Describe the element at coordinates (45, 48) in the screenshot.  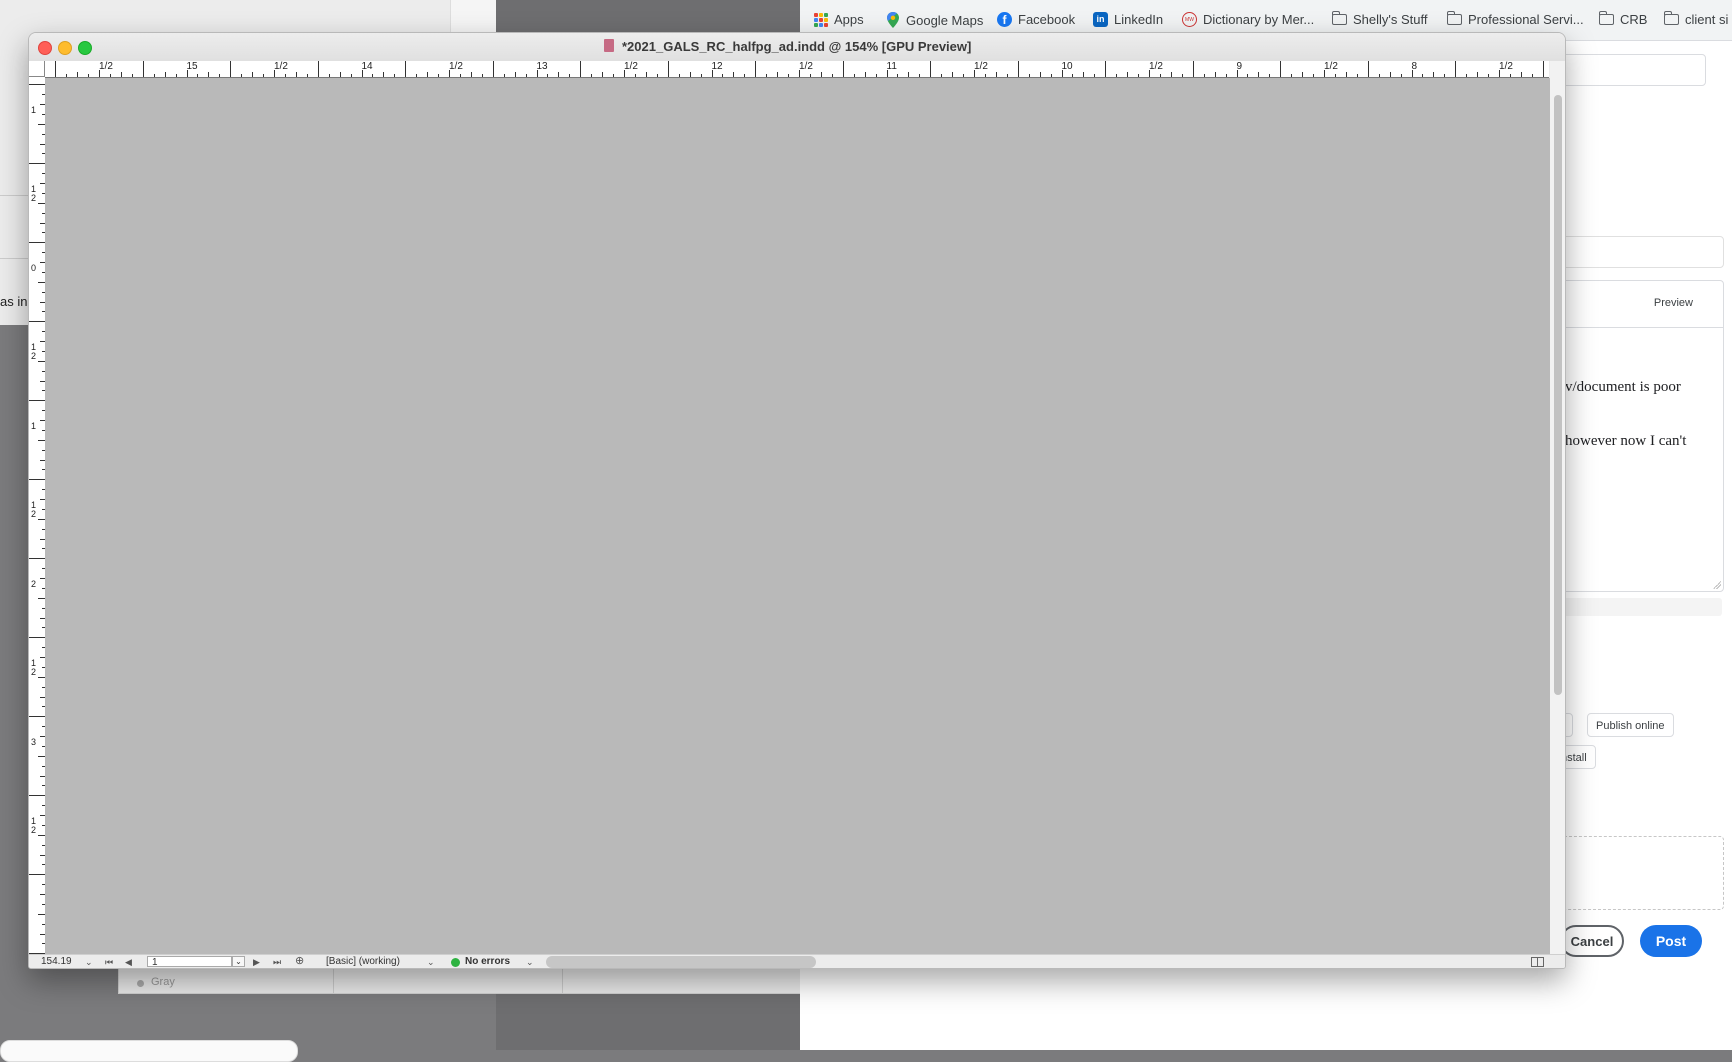
I see `close-window-icon` at that location.